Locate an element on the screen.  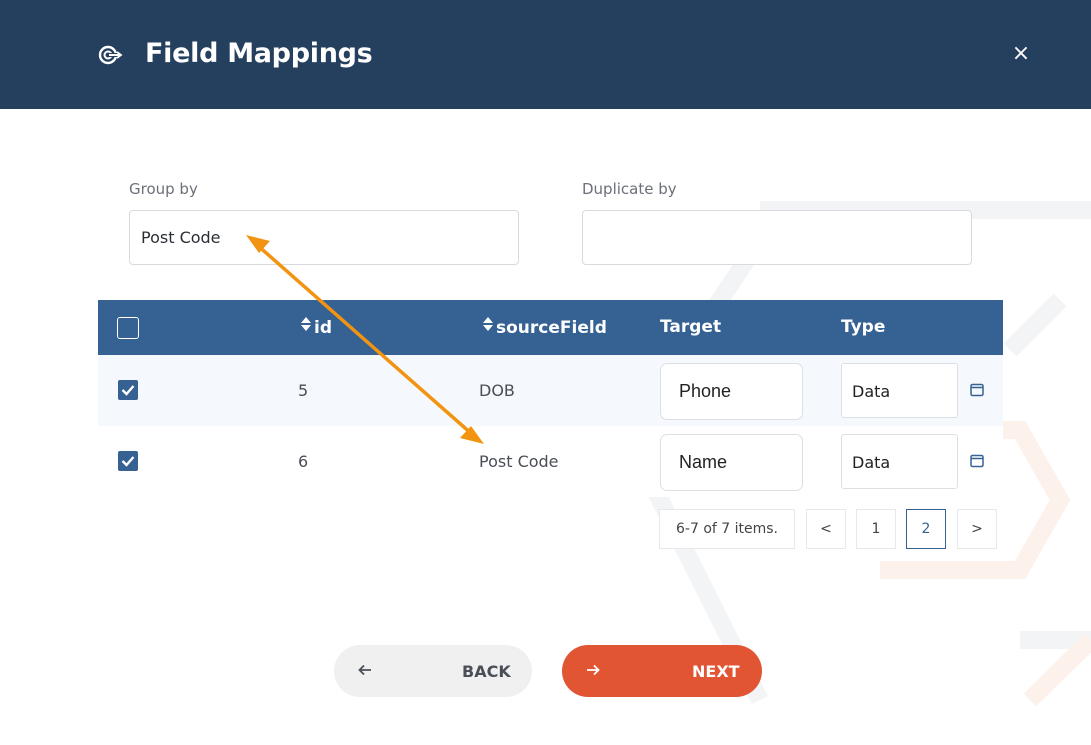
select-all-checkbox is located at coordinates (128, 328).